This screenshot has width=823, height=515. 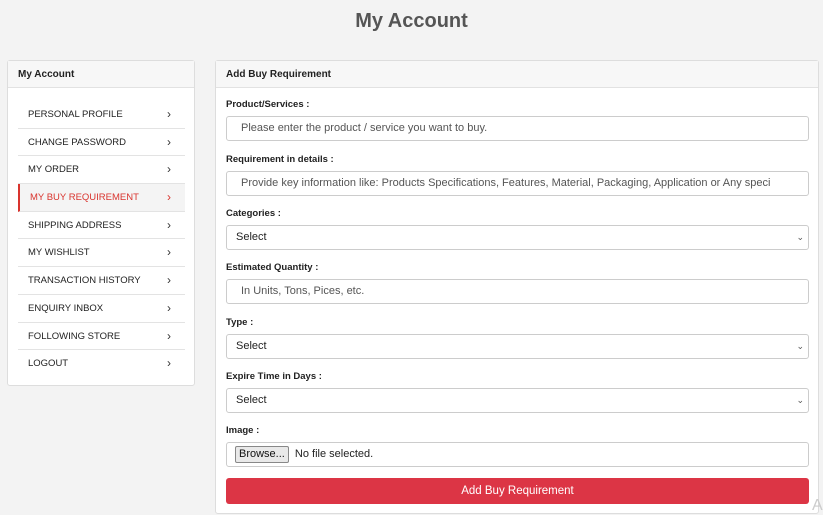 I want to click on sidebar-item-shipping-address: SHIPPING ADDRESS ›, so click(x=101, y=226).